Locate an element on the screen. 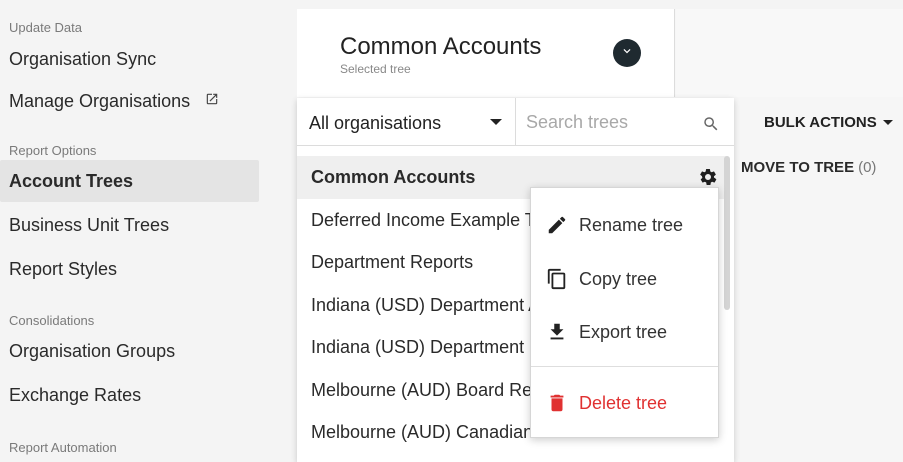 Image resolution: width=903 pixels, height=462 pixels. section-title-report-automation: Report Automation is located at coordinates (63, 447).